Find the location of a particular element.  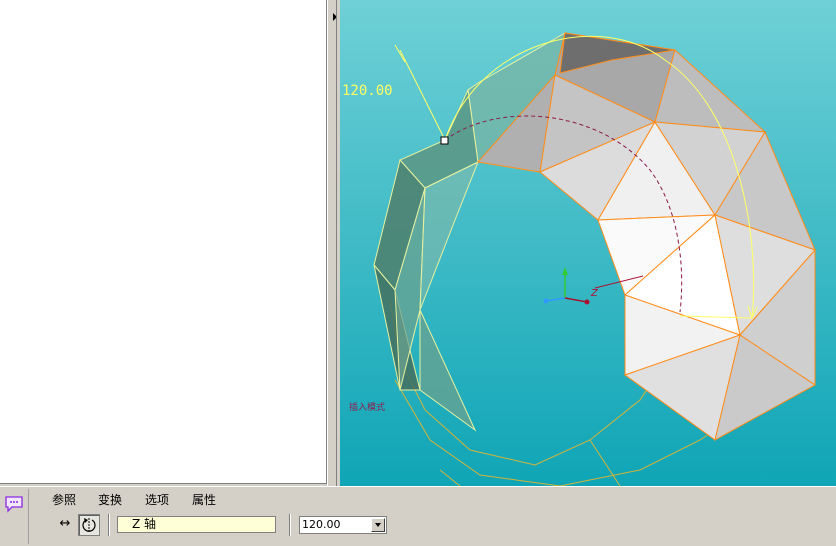

drag-handle is located at coordinates (444, 140).